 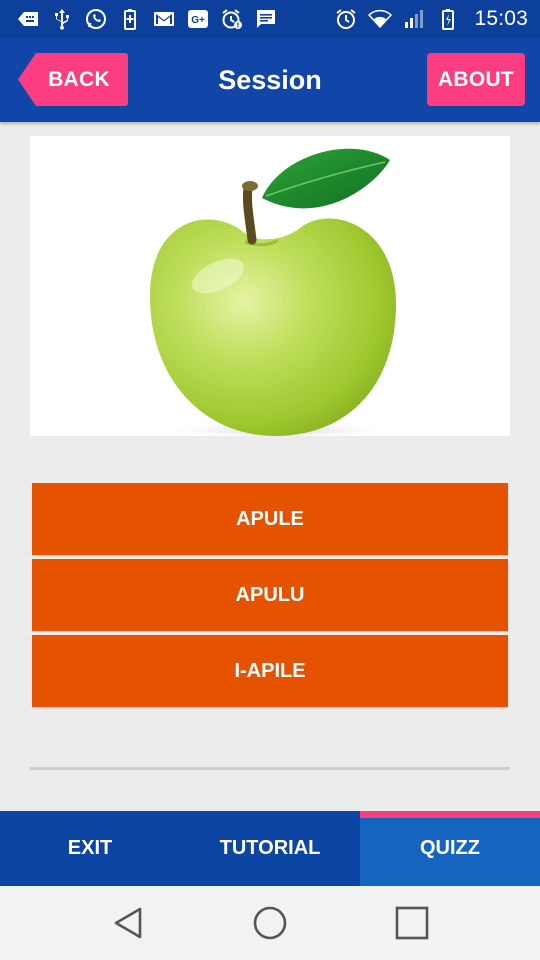 What do you see at coordinates (431, 19) in the screenshot?
I see `system-icons: 15:03` at bounding box center [431, 19].